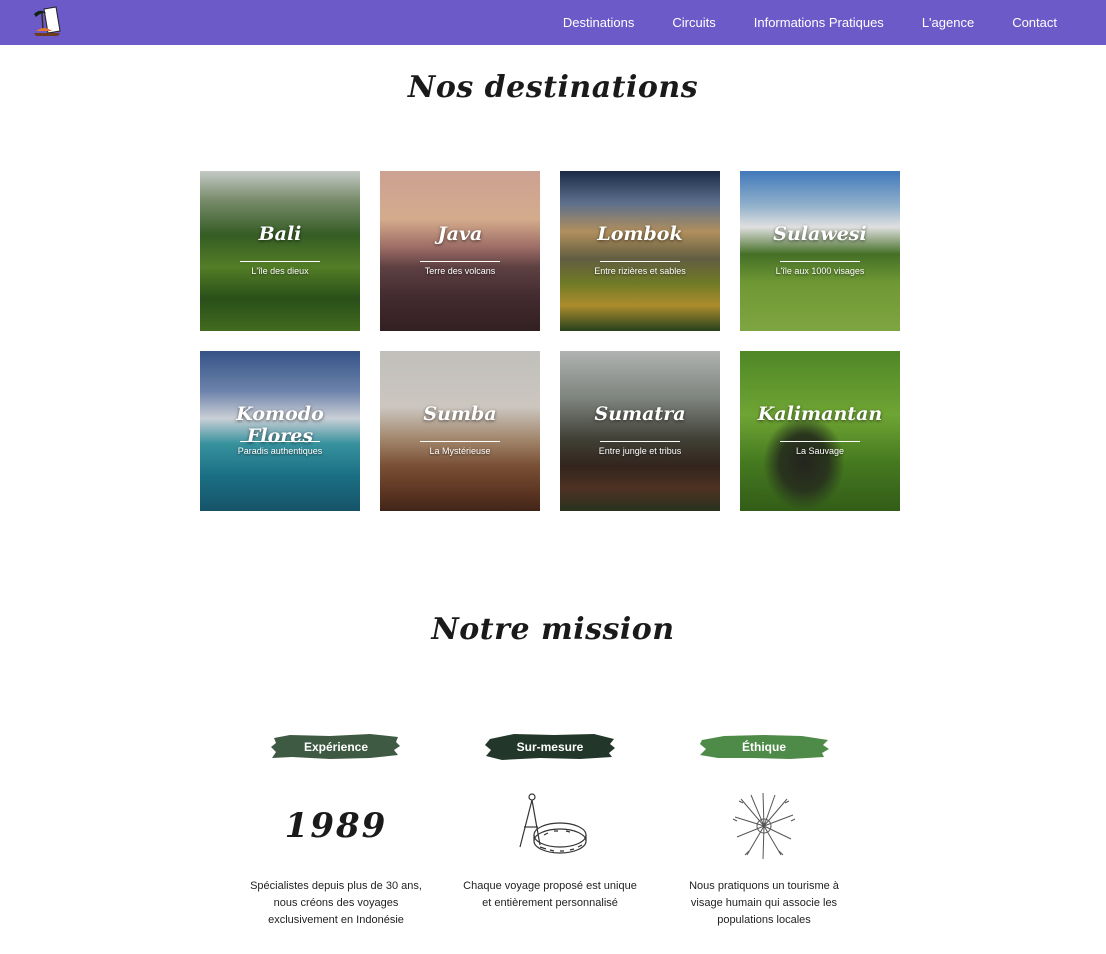 This screenshot has height=954, width=1106. I want to click on card-title: Sumba, so click(460, 414).